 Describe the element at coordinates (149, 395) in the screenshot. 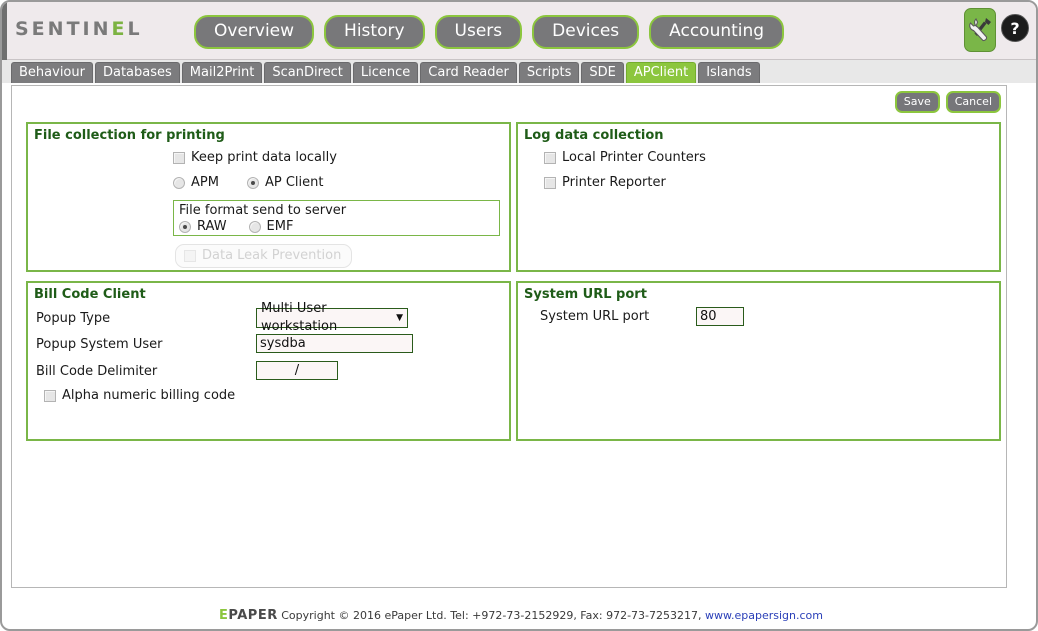

I see `alpha-numeric-billing-code-label: Alpha numeric billing code` at that location.